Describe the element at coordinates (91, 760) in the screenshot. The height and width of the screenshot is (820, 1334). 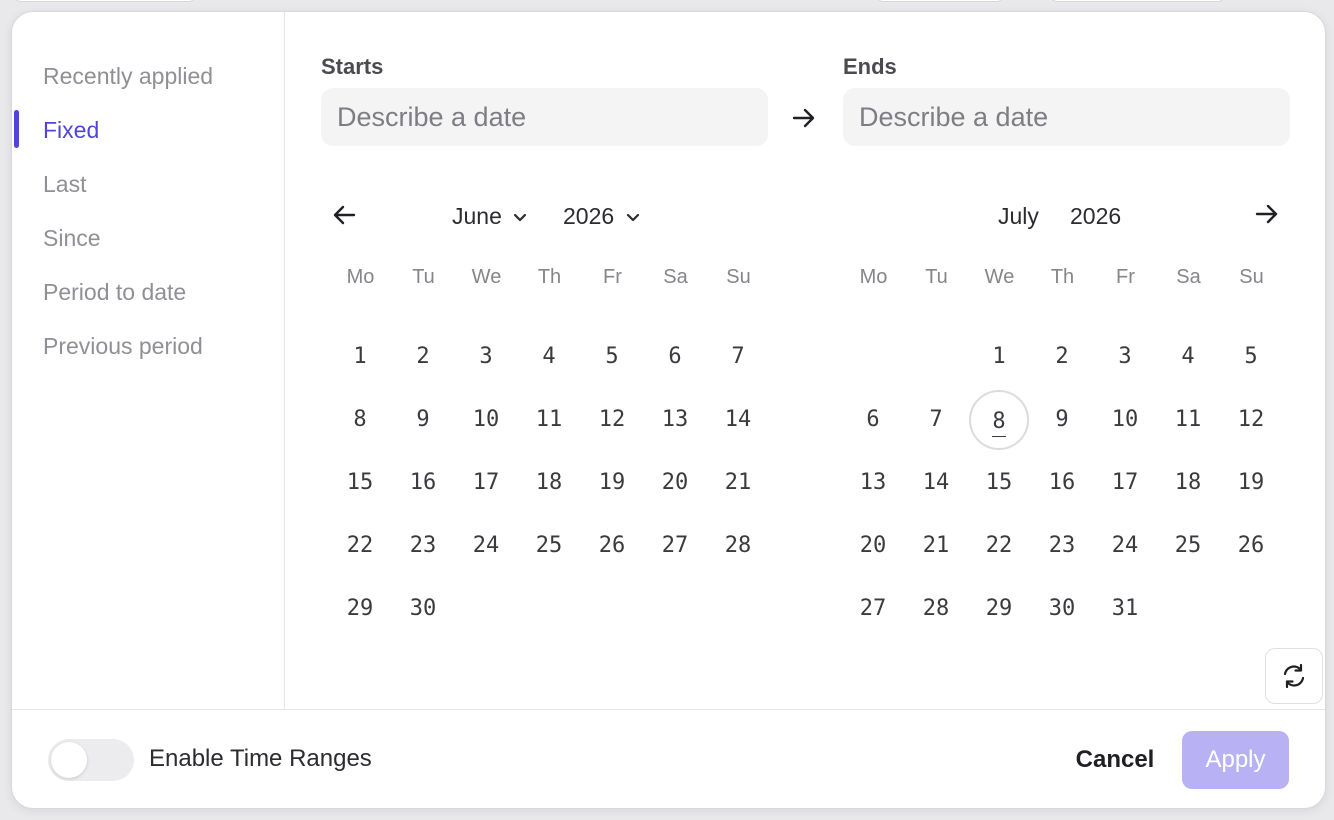
I see `time-ranges-toggle` at that location.